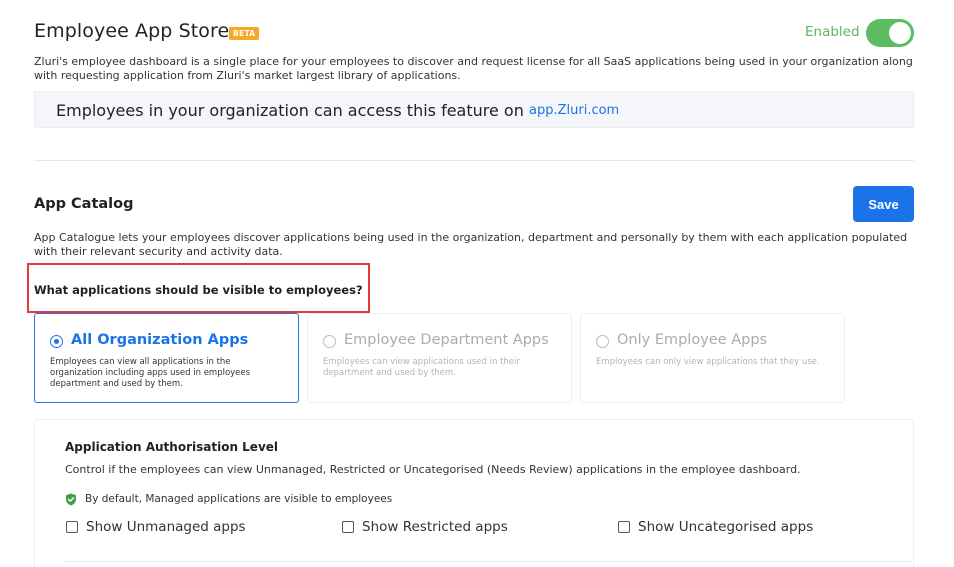 This screenshot has width=954, height=567. What do you see at coordinates (244, 33) in the screenshot?
I see `beta-badge: BETA` at bounding box center [244, 33].